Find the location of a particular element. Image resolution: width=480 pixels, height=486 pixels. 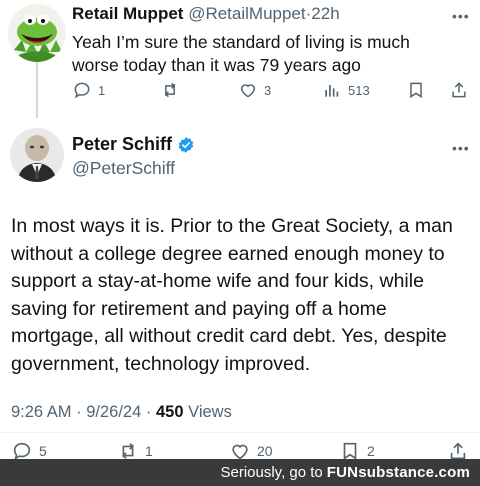

reply-author-name: Retail Muppet is located at coordinates (127, 13).